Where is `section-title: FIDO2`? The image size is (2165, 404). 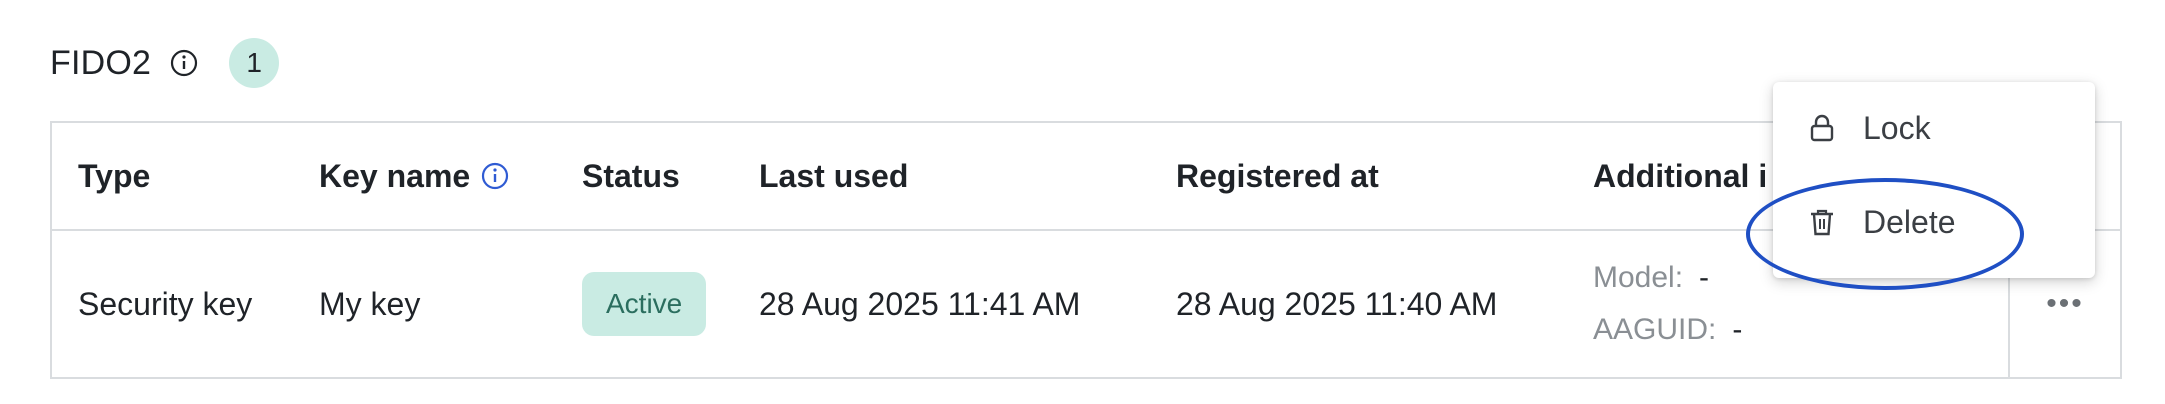
section-title: FIDO2 is located at coordinates (101, 62).